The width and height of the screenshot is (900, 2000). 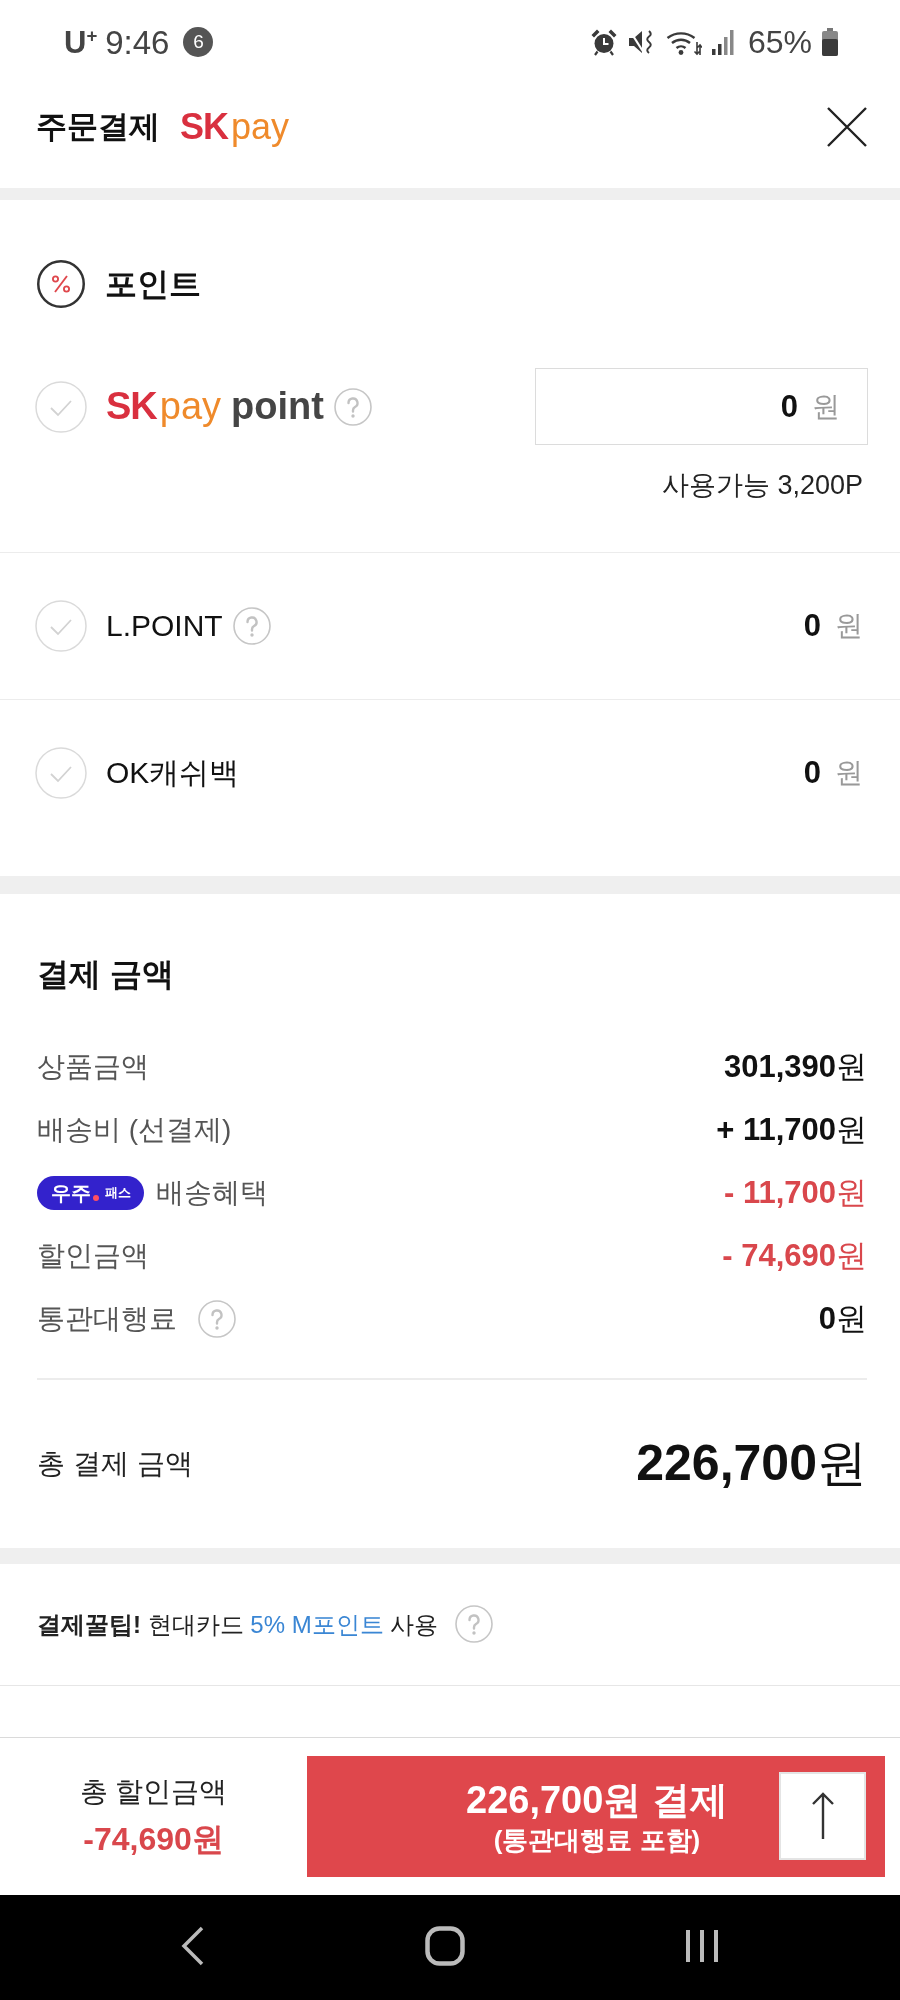 I want to click on clock: 9:46, so click(x=137, y=42).